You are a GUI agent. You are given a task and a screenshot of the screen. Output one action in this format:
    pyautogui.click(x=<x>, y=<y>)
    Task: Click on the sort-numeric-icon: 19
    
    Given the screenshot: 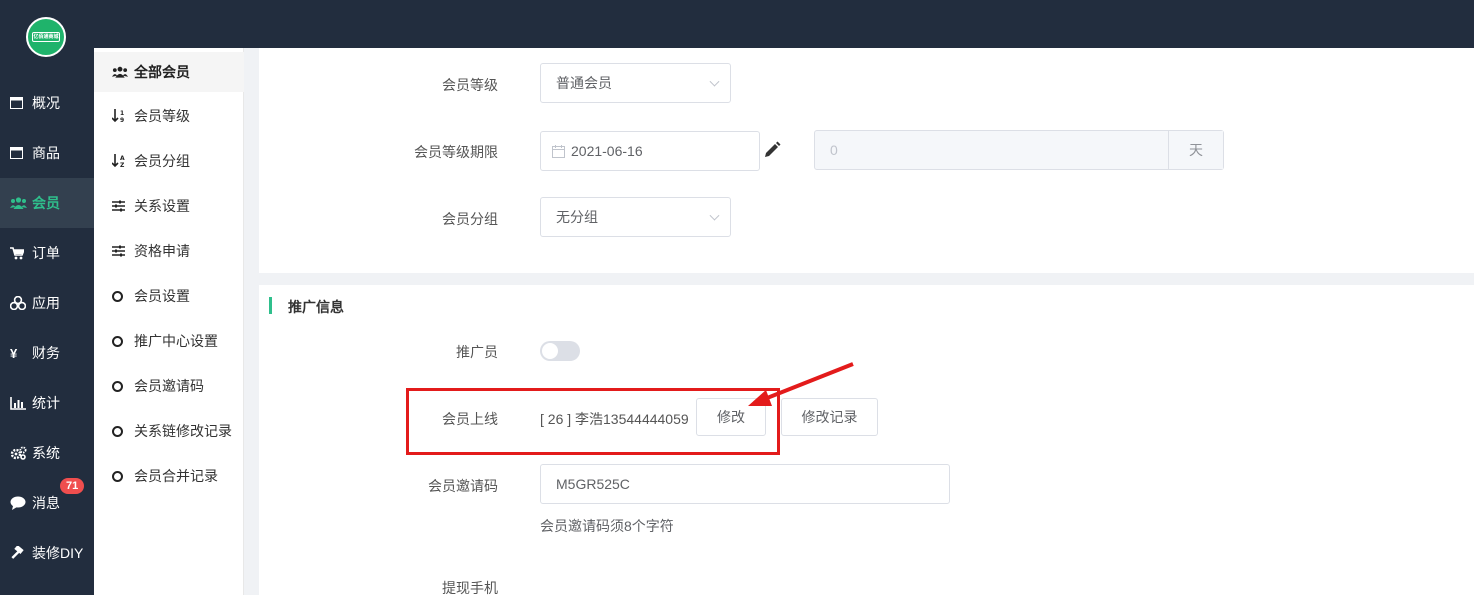 What is the action you would take?
    pyautogui.click(x=120, y=116)
    